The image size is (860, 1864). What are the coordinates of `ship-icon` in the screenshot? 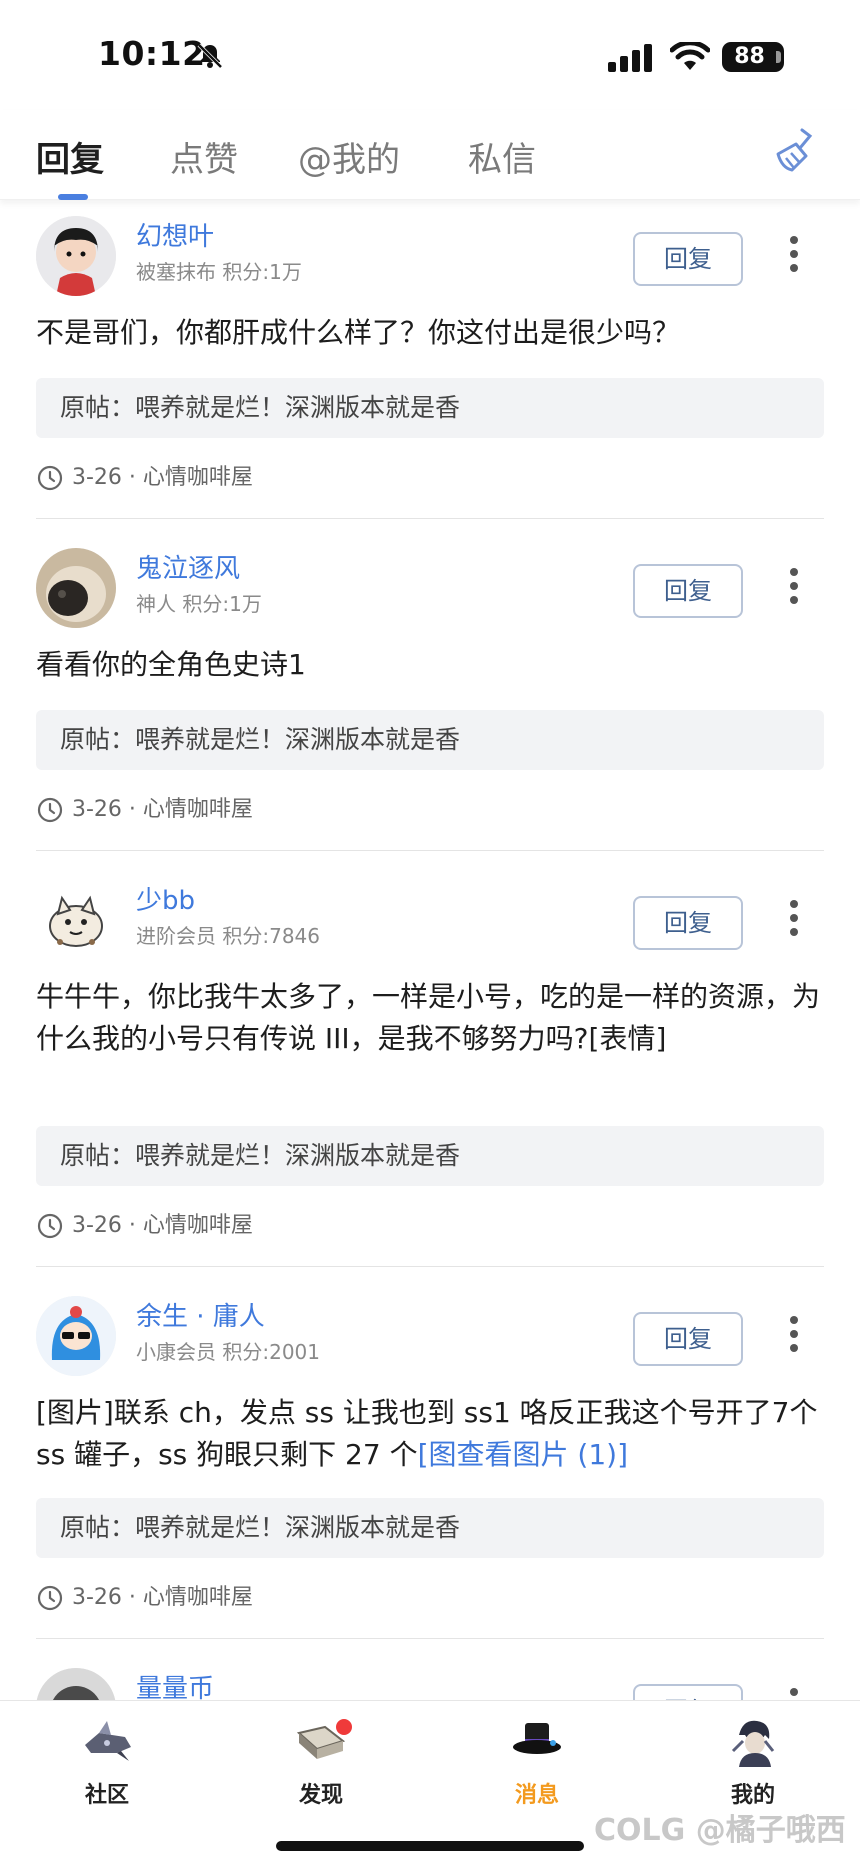 It's located at (108, 1741).